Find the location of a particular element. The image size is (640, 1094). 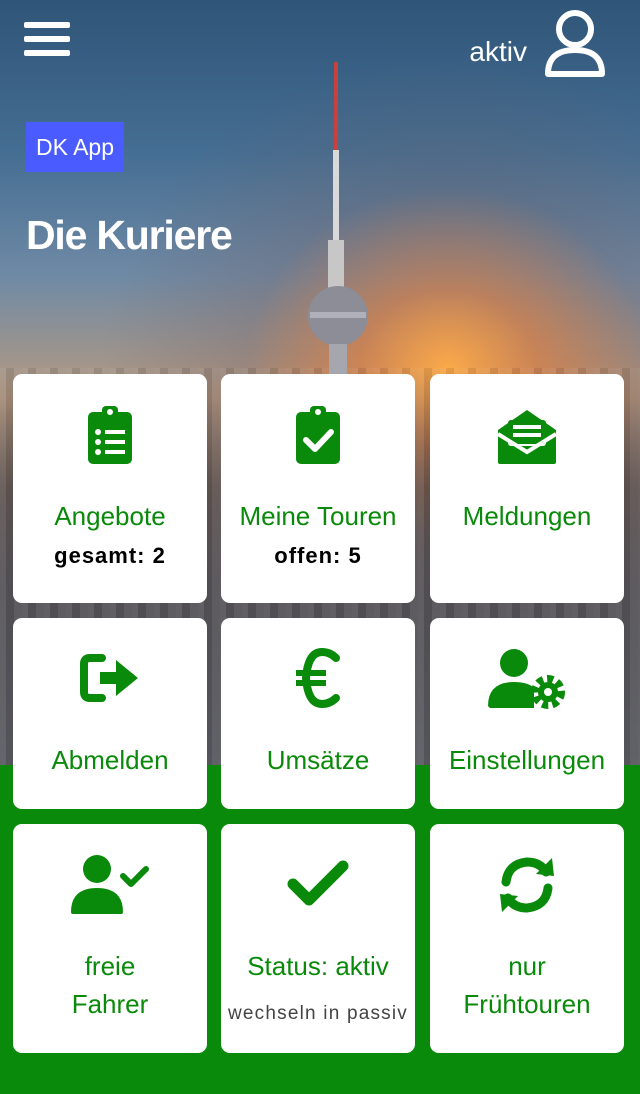

user-profile-button is located at coordinates (575, 43).